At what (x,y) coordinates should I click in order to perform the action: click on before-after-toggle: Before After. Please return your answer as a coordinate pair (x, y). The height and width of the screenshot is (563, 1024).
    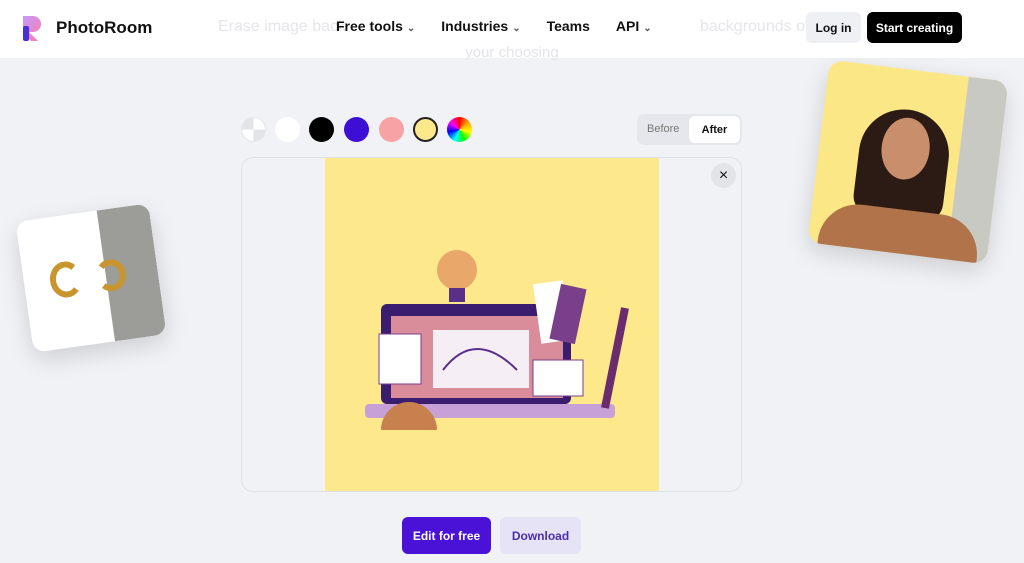
    Looking at the image, I should click on (689, 129).